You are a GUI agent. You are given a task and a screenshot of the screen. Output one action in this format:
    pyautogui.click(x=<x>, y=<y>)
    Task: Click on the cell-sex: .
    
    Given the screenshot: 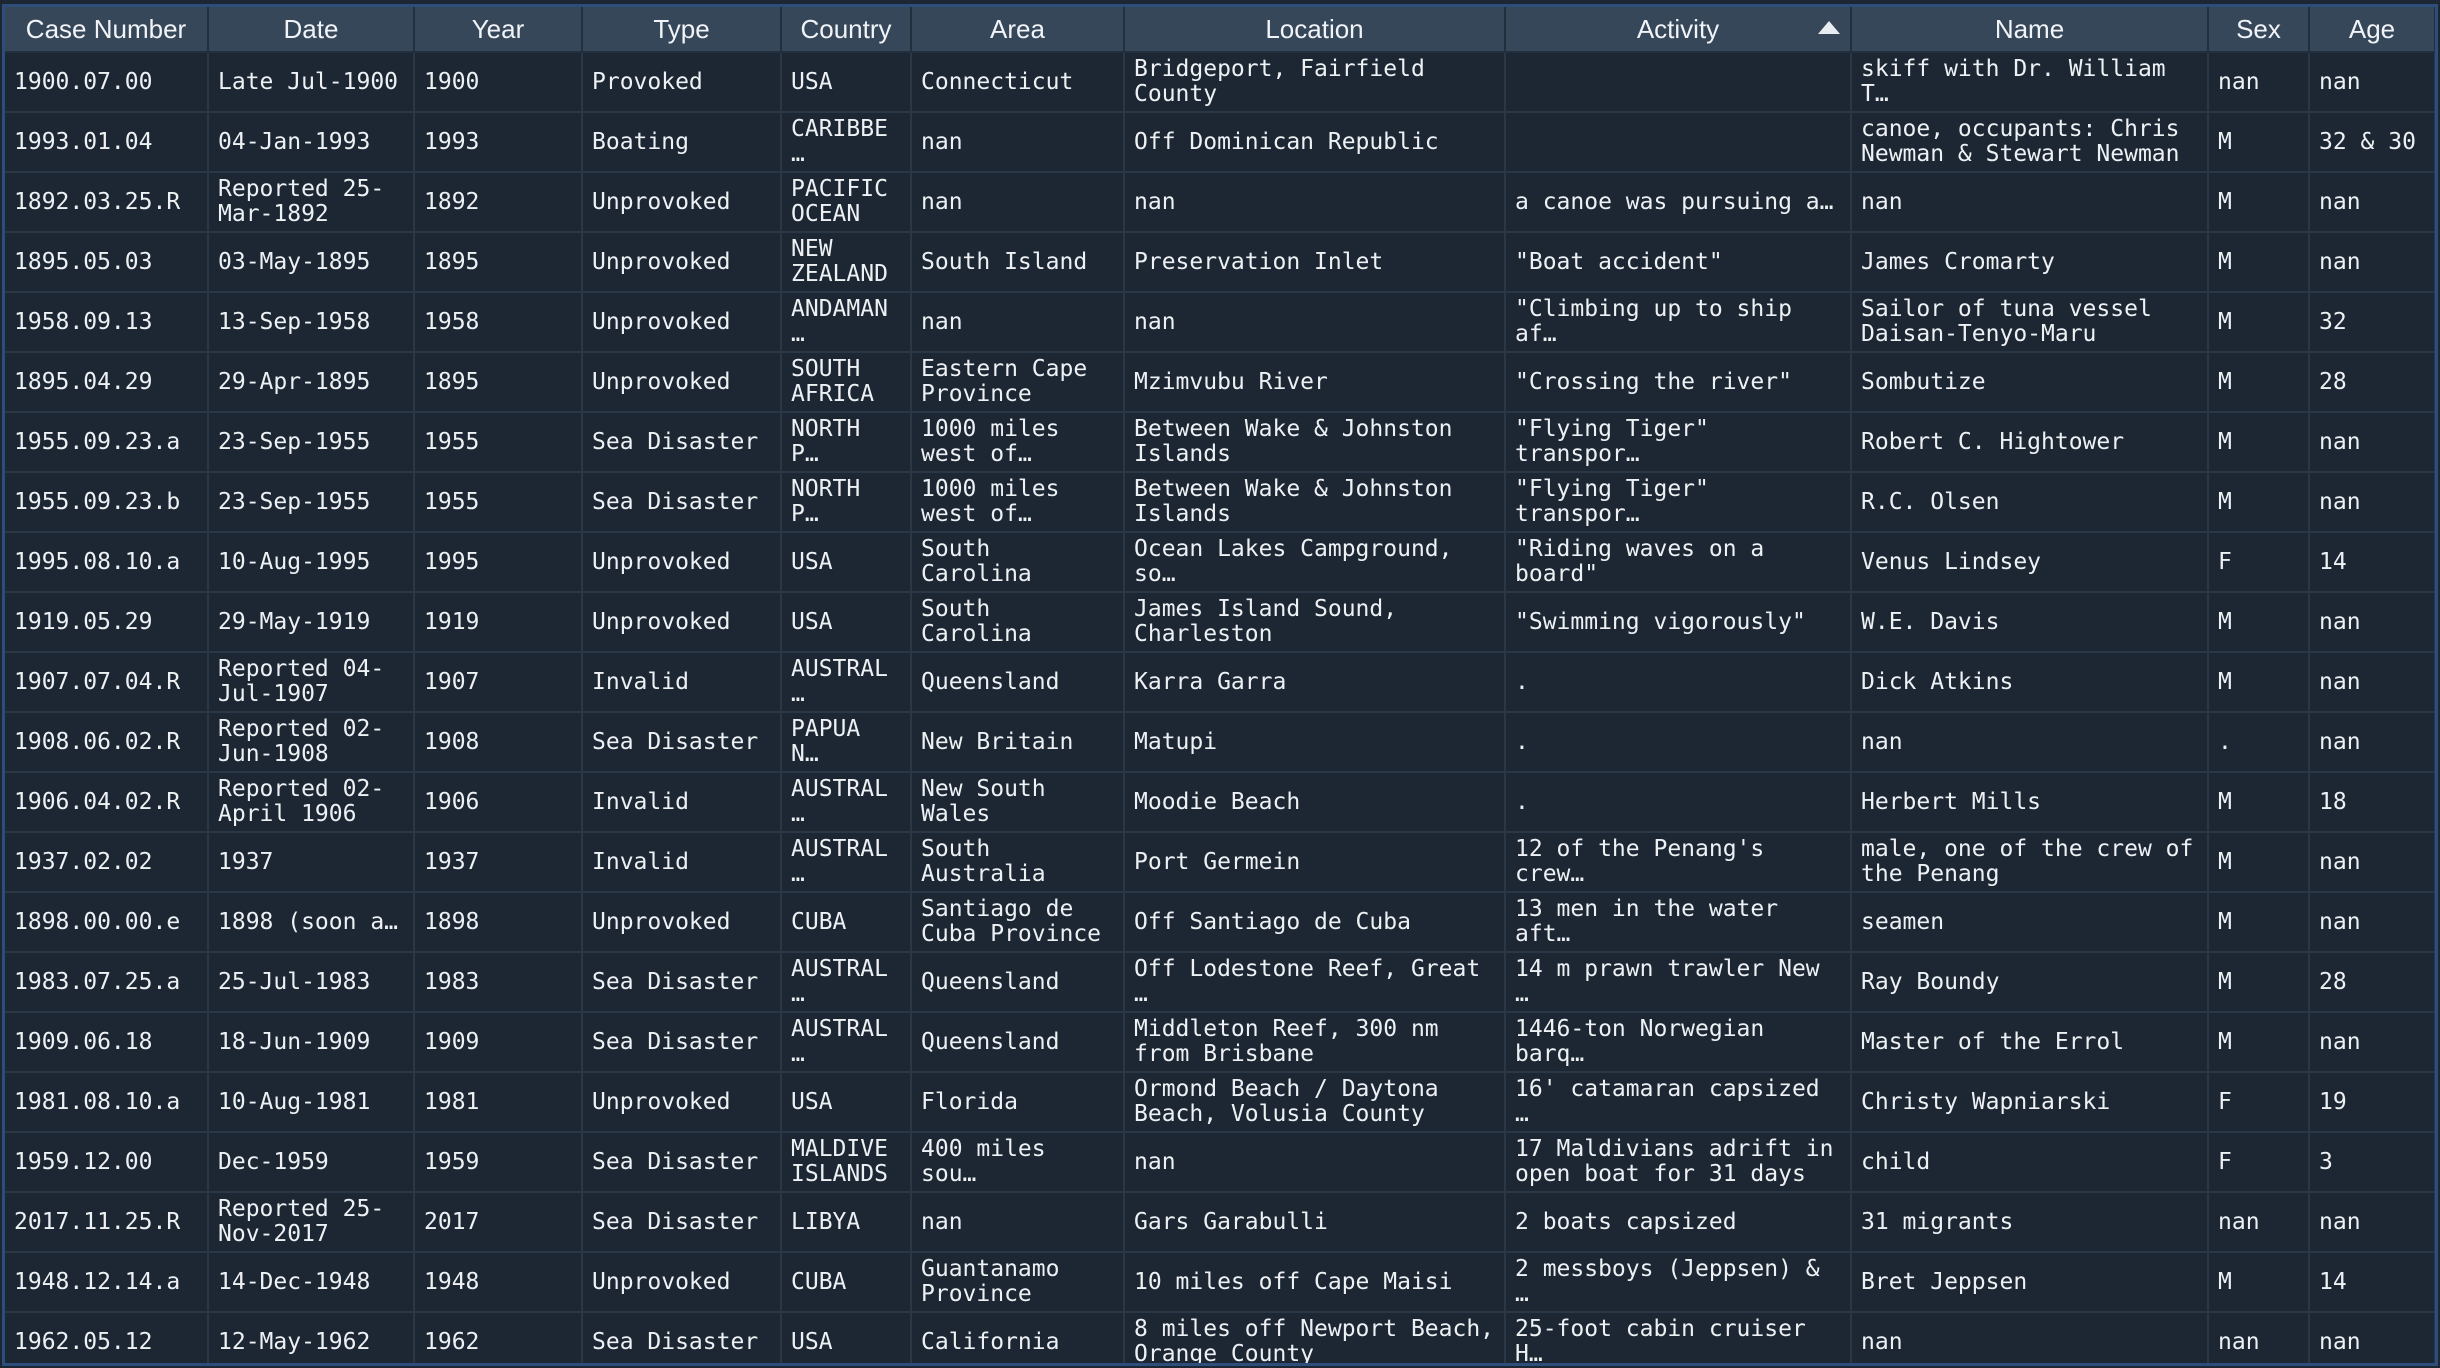 What is the action you would take?
    pyautogui.click(x=2259, y=742)
    